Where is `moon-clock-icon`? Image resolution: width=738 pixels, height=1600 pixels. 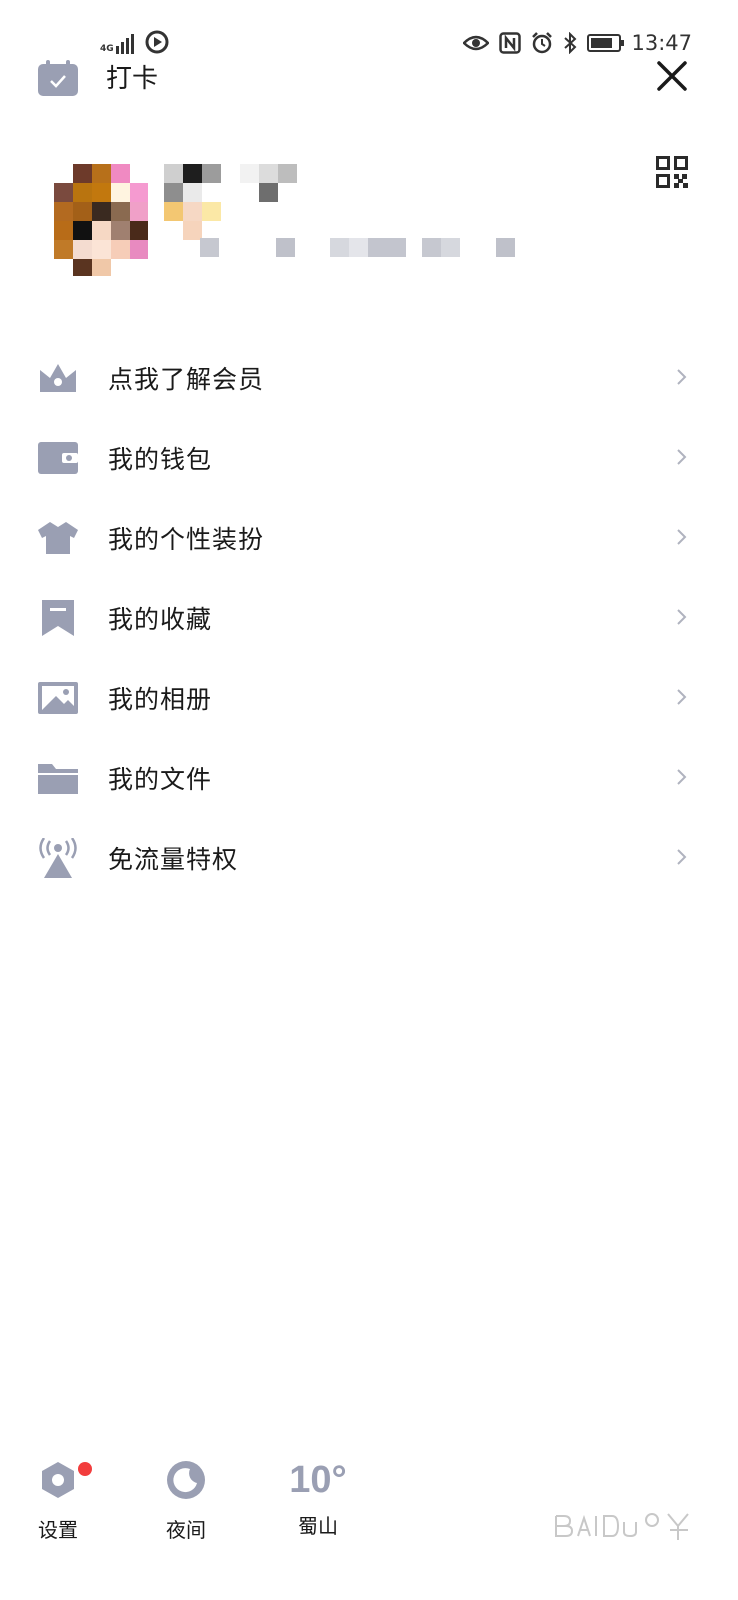 moon-clock-icon is located at coordinates (186, 1480).